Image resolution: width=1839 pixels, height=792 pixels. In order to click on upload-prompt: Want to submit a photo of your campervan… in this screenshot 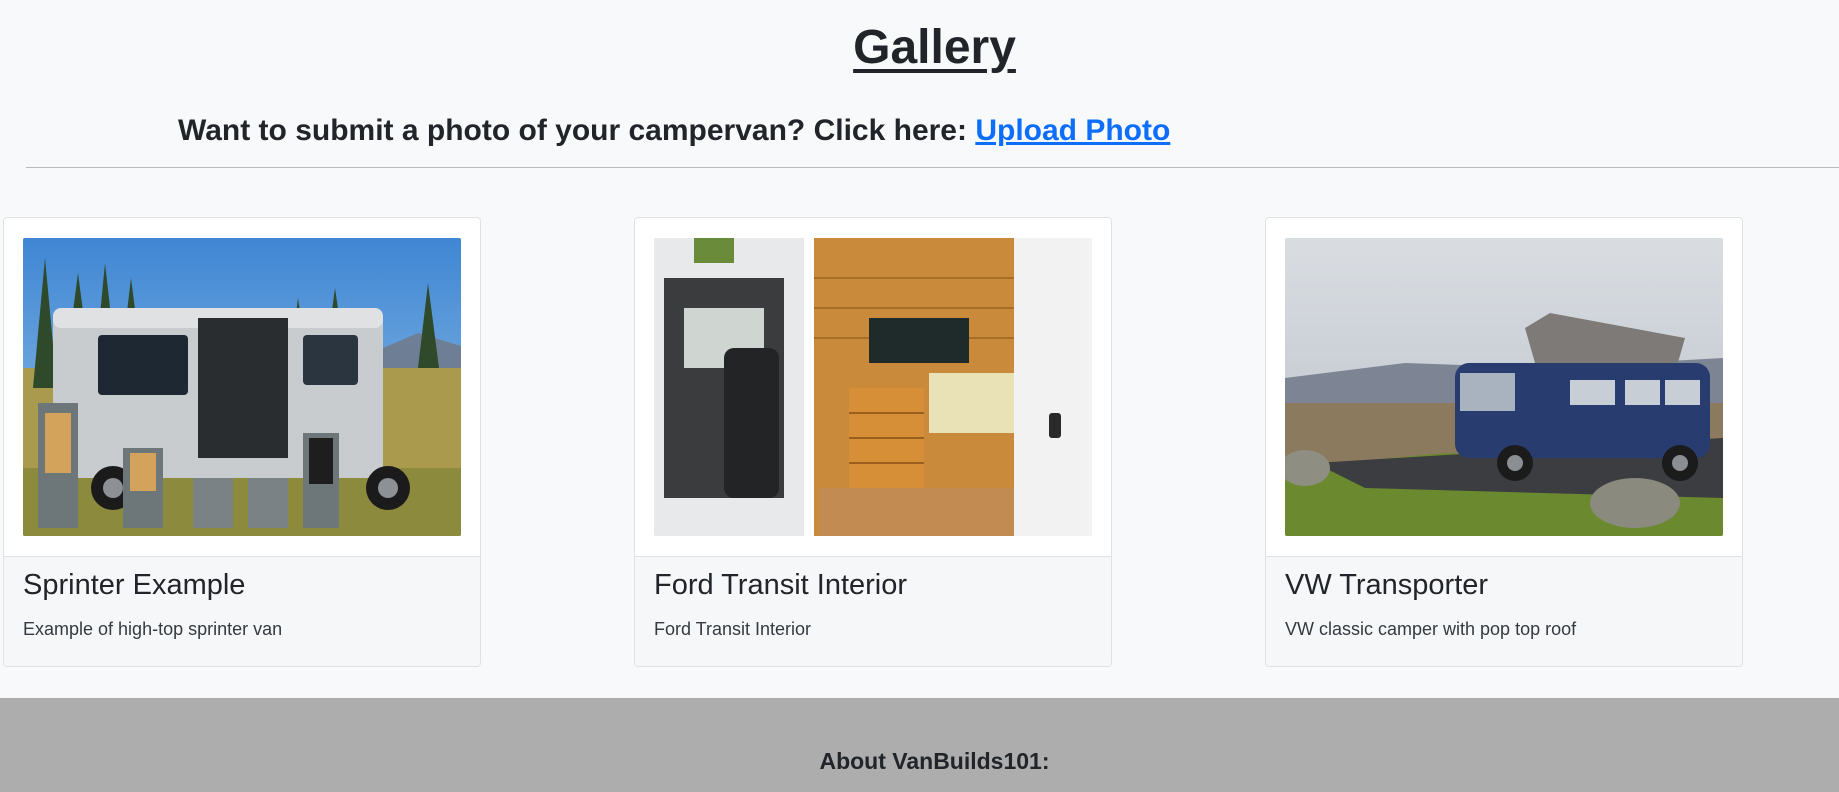, I will do `click(674, 131)`.